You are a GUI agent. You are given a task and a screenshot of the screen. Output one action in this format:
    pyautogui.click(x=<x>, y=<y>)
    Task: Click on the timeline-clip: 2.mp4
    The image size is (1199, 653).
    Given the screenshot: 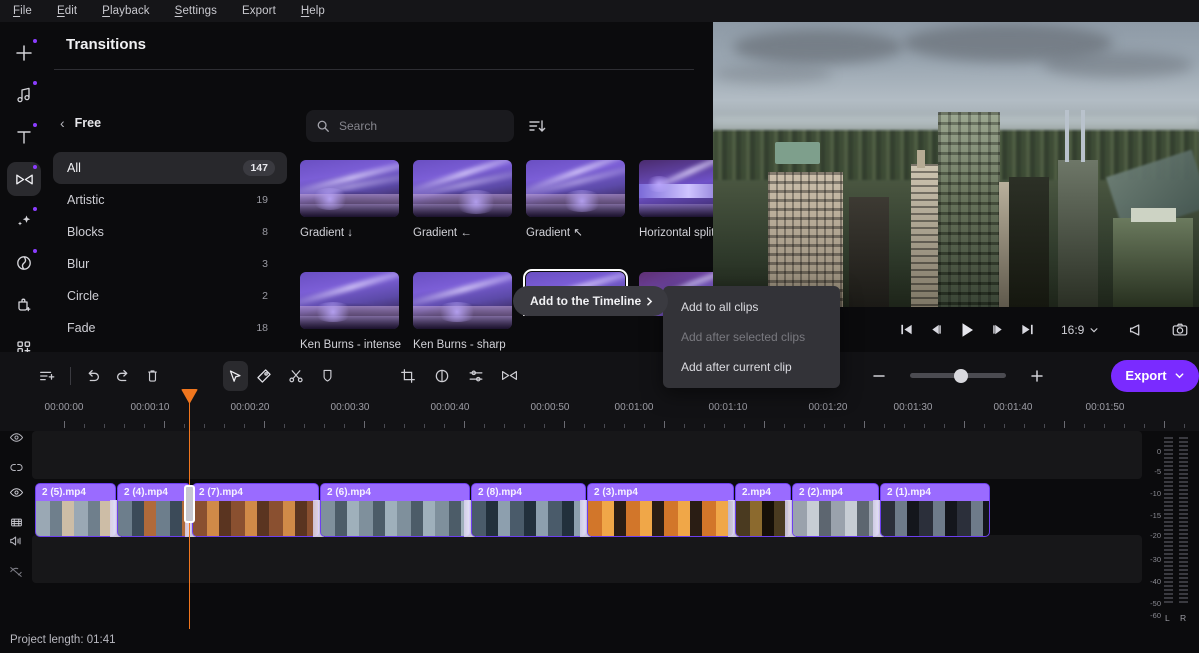 What is the action you would take?
    pyautogui.click(x=763, y=510)
    